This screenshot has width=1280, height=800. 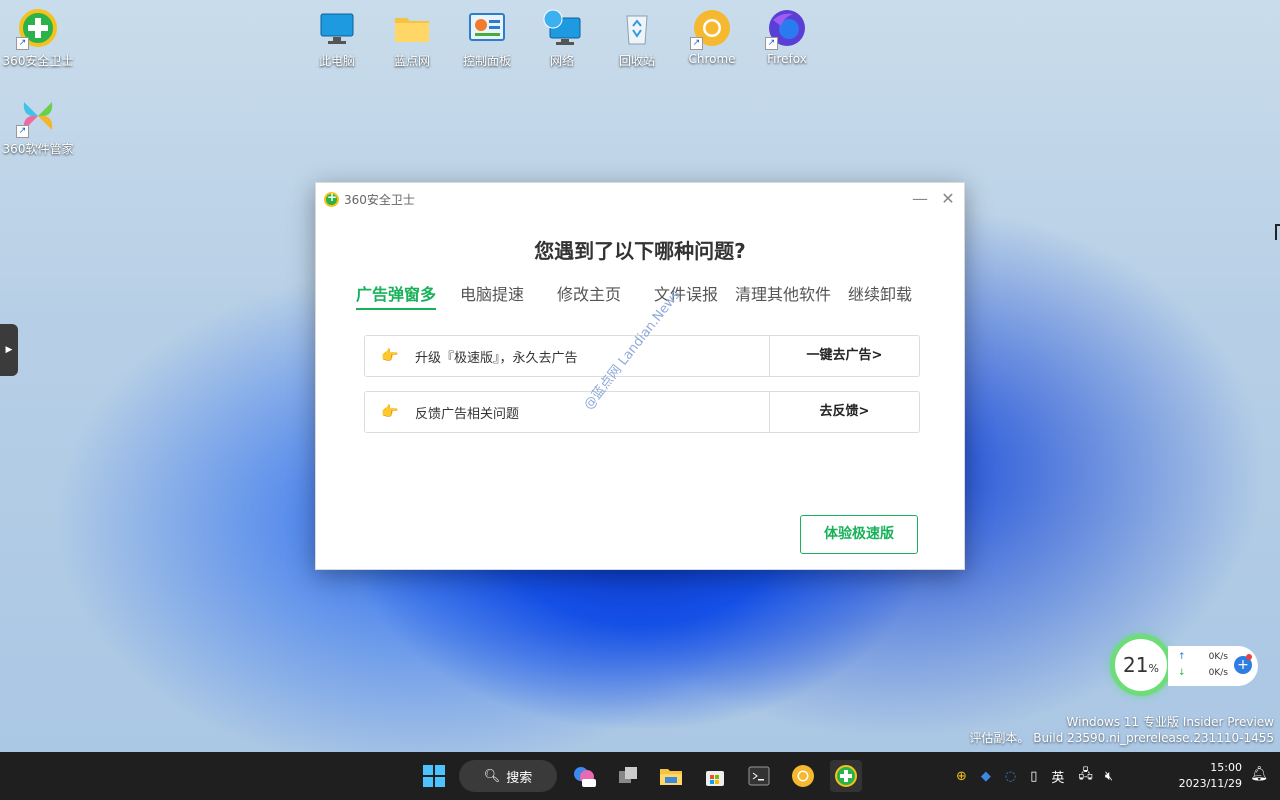 I want to click on desktop-icon-360-security: ↗ 360安全卫士, so click(x=38, y=38).